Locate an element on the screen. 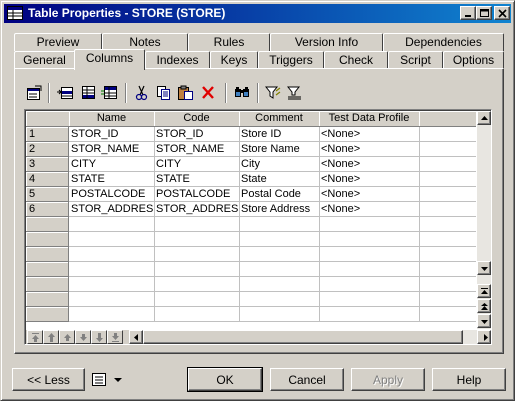 Image resolution: width=515 pixels, height=401 pixels. apply-button: Apply is located at coordinates (388, 379).